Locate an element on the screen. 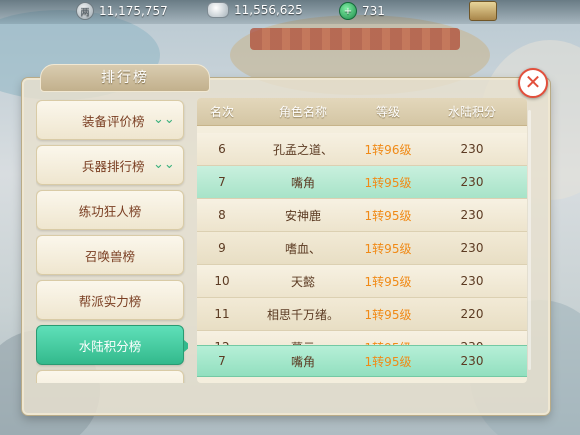  my-name: 嘴角 is located at coordinates (302, 361).